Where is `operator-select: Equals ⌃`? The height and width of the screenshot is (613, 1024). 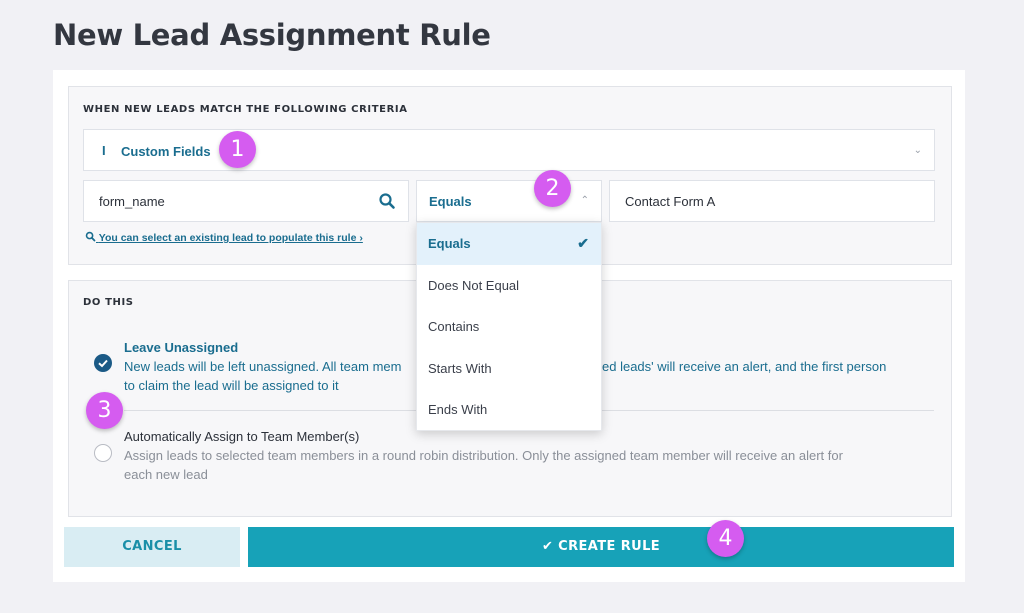
operator-select: Equals ⌃ is located at coordinates (509, 201).